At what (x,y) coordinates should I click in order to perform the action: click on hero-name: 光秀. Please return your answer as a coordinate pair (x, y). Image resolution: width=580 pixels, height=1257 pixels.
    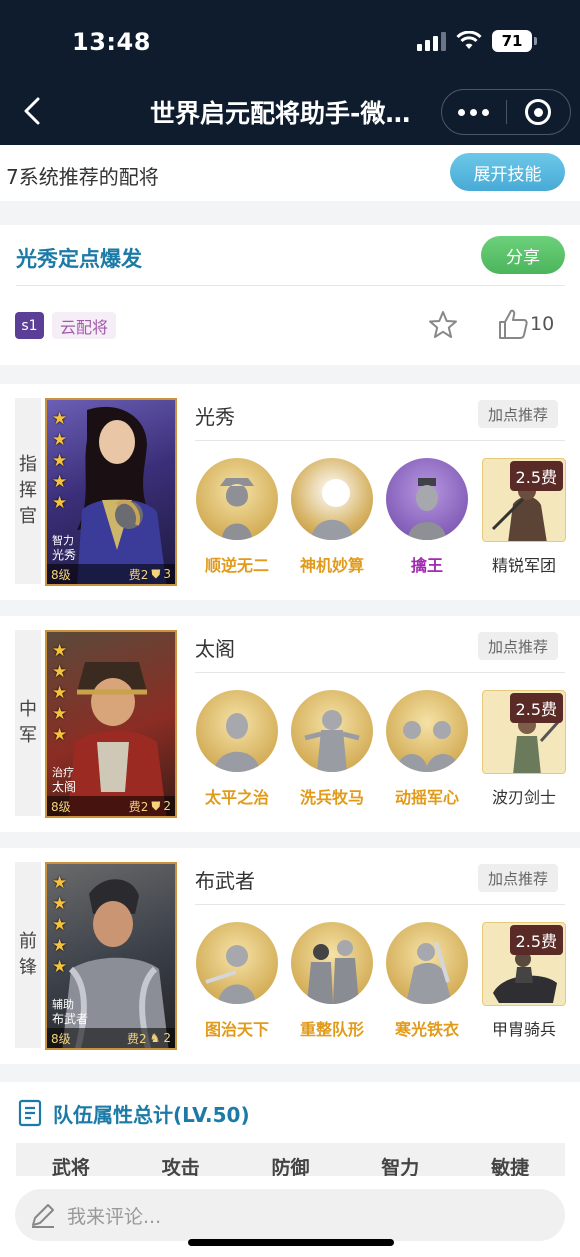
    Looking at the image, I should click on (215, 417).